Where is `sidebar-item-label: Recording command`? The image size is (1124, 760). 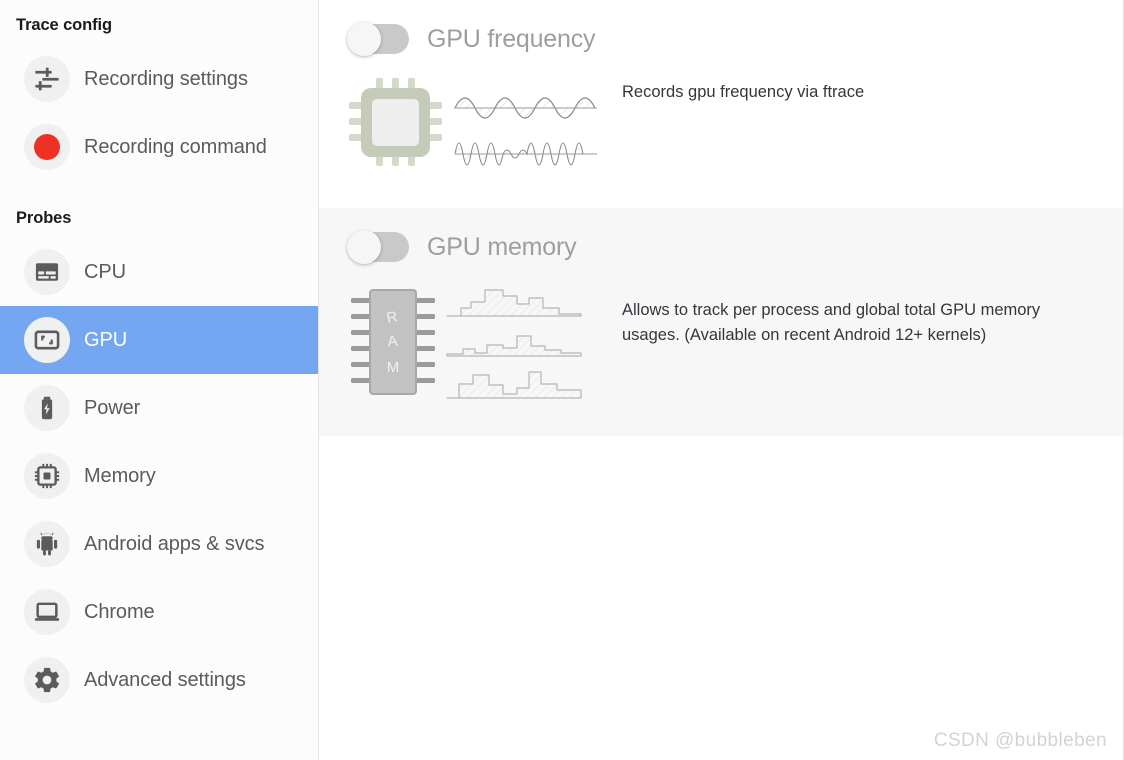
sidebar-item-label: Recording command is located at coordinates (175, 146).